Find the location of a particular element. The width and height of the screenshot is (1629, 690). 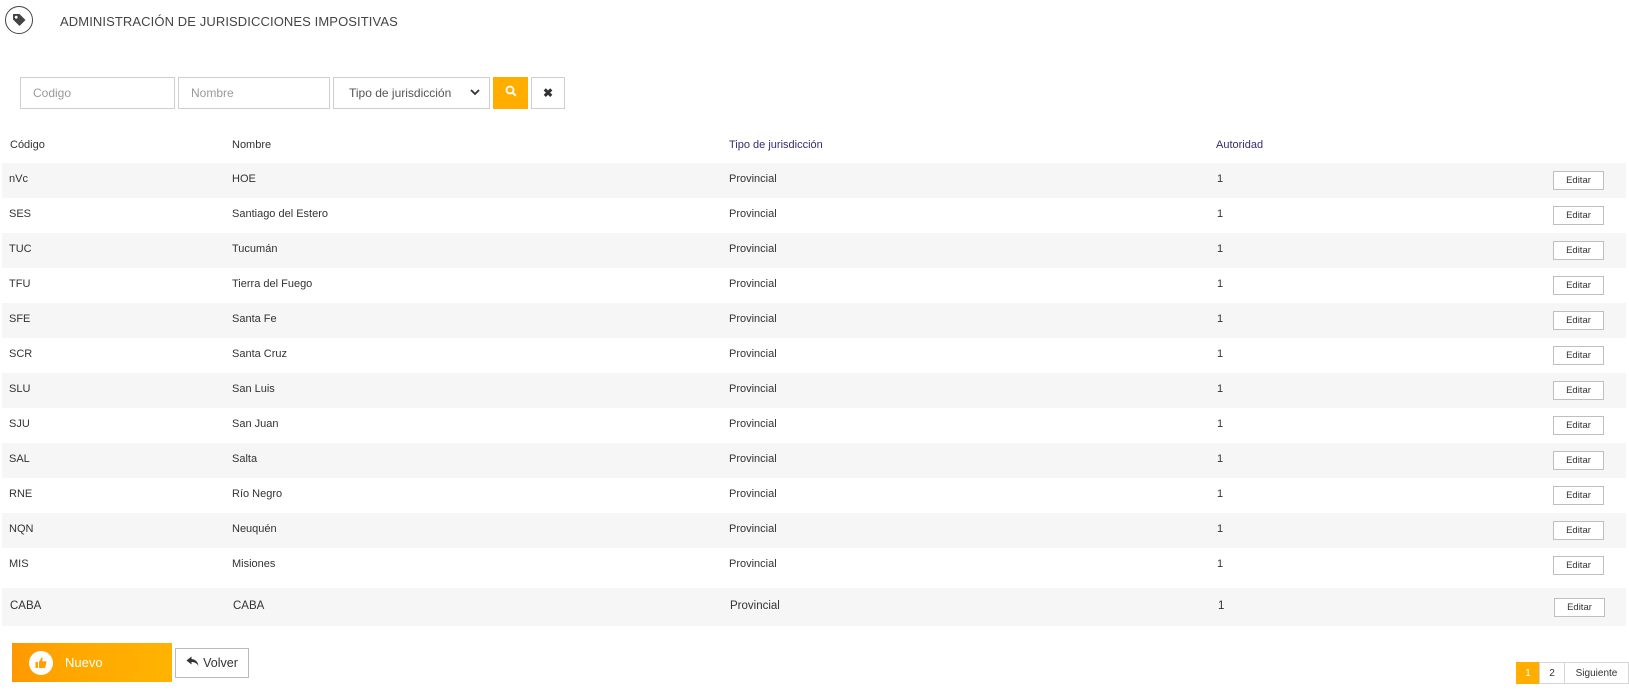

cell-name: San Juan is located at coordinates (255, 424).